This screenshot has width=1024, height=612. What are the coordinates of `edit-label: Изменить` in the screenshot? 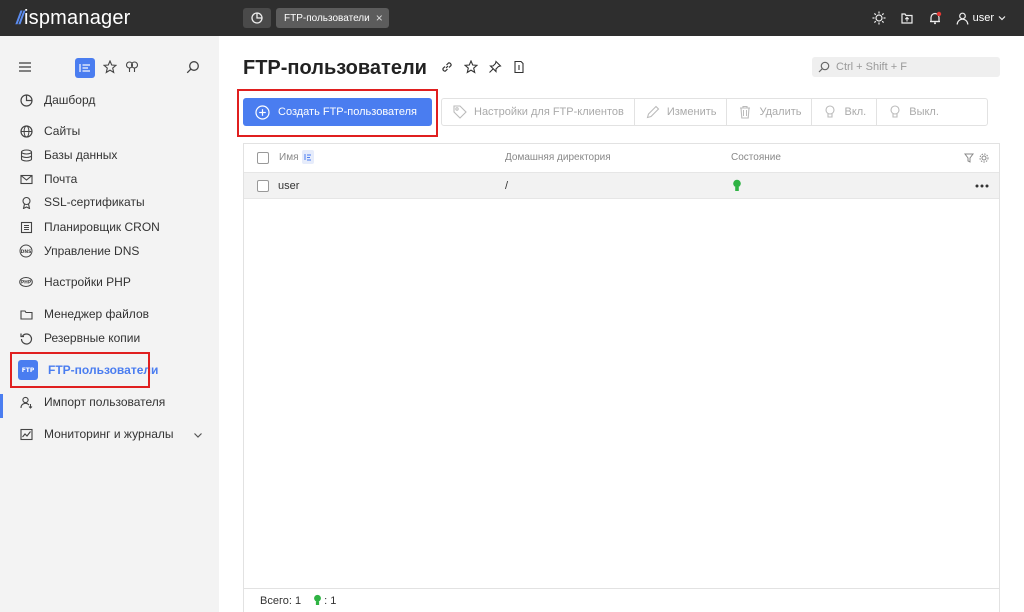 It's located at (691, 112).